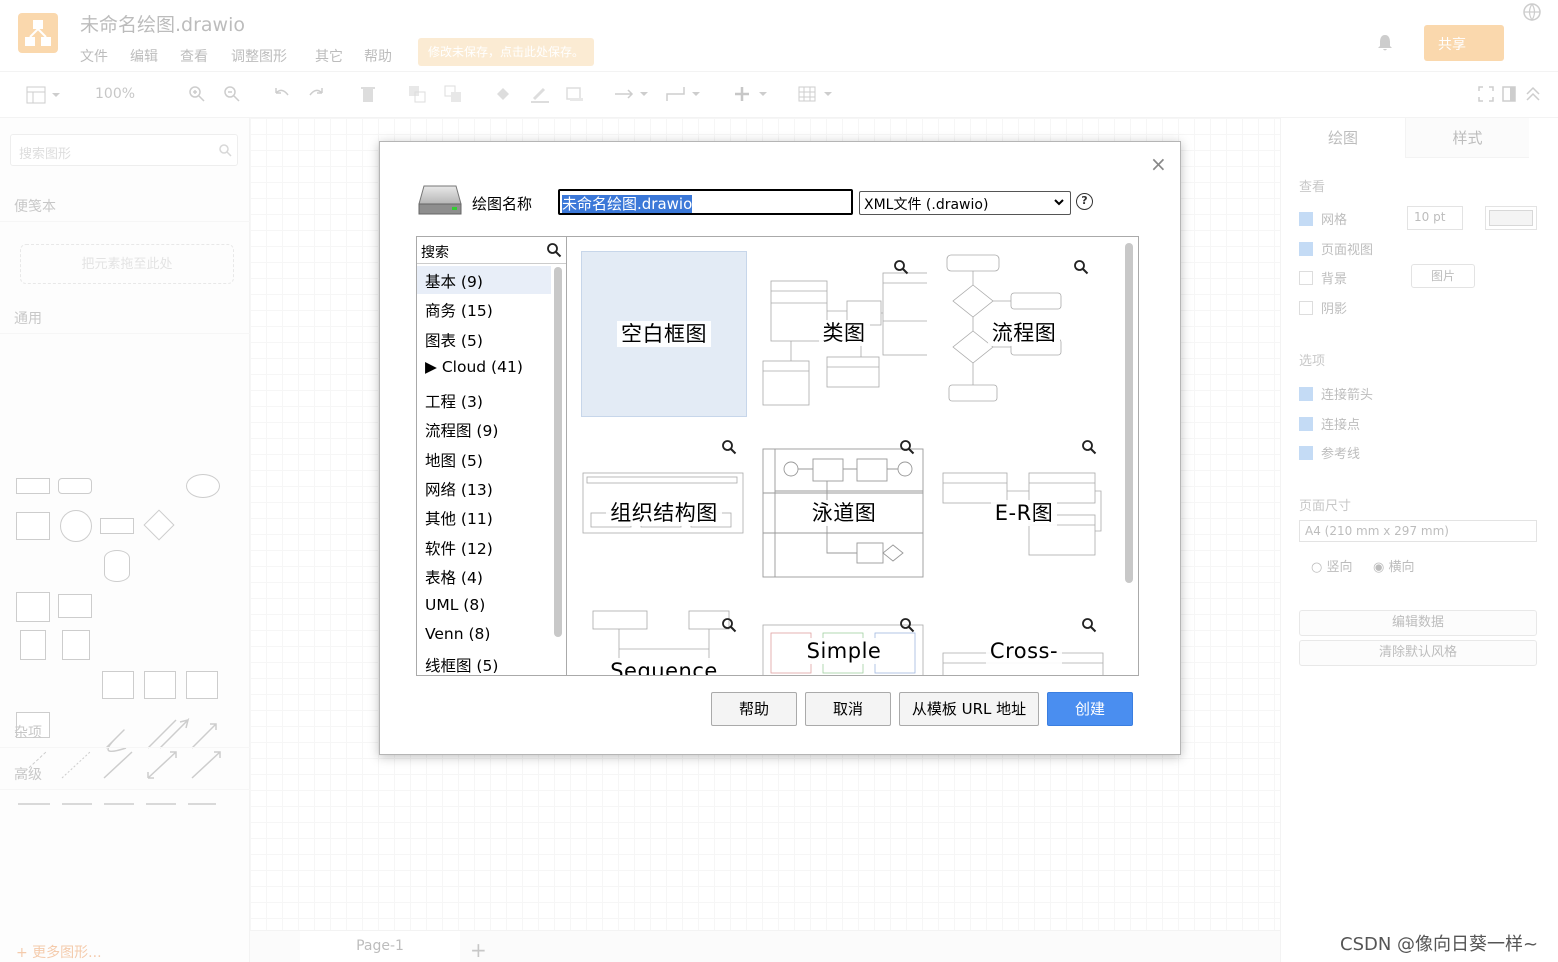 This screenshot has height=962, width=1558. Describe the element at coordinates (558, 452) in the screenshot. I see `category-scrollbar` at that location.